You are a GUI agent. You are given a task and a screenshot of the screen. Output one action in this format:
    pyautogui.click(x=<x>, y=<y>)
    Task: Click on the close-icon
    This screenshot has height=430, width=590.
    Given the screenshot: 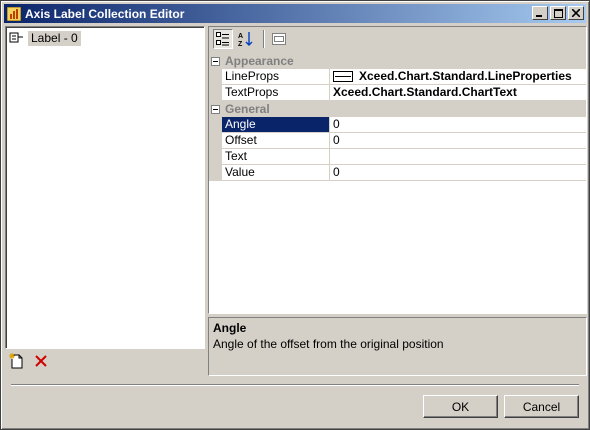 What is the action you would take?
    pyautogui.click(x=576, y=13)
    